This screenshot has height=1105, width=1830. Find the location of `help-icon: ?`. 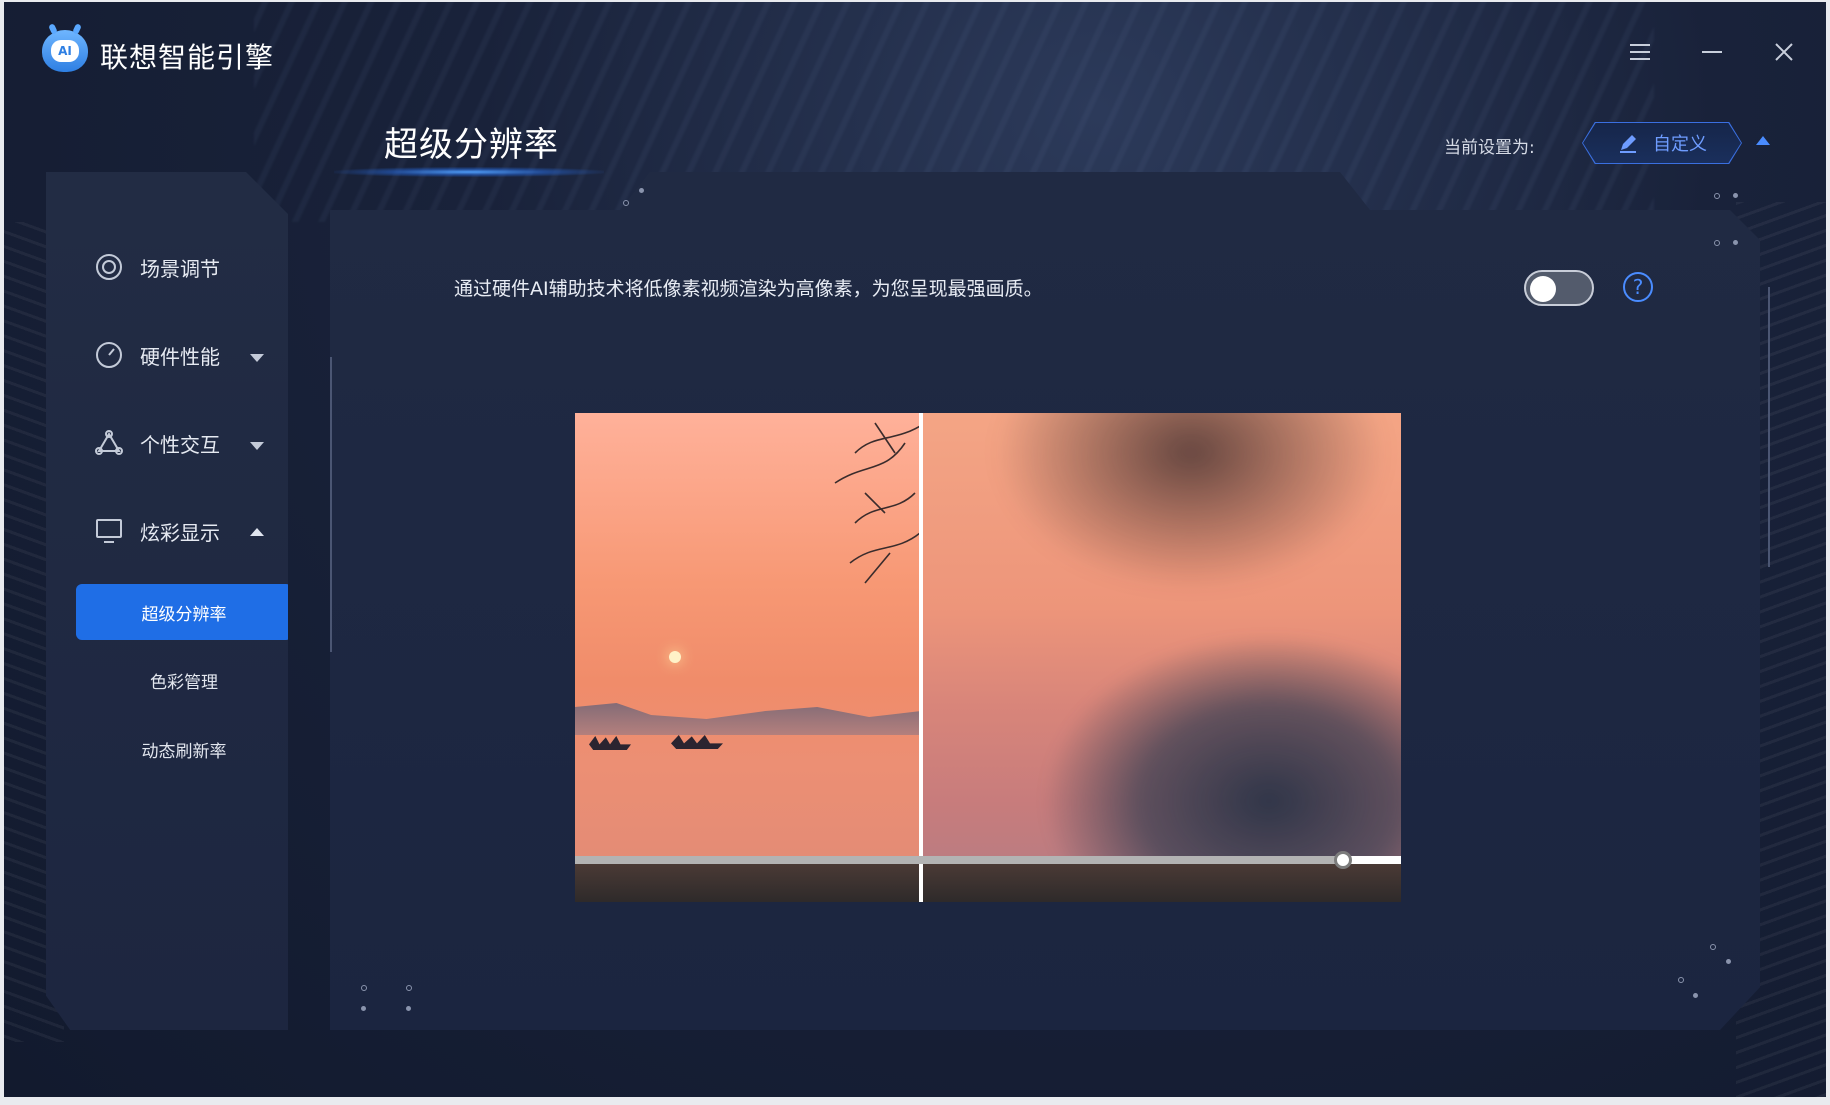

help-icon: ? is located at coordinates (1638, 287).